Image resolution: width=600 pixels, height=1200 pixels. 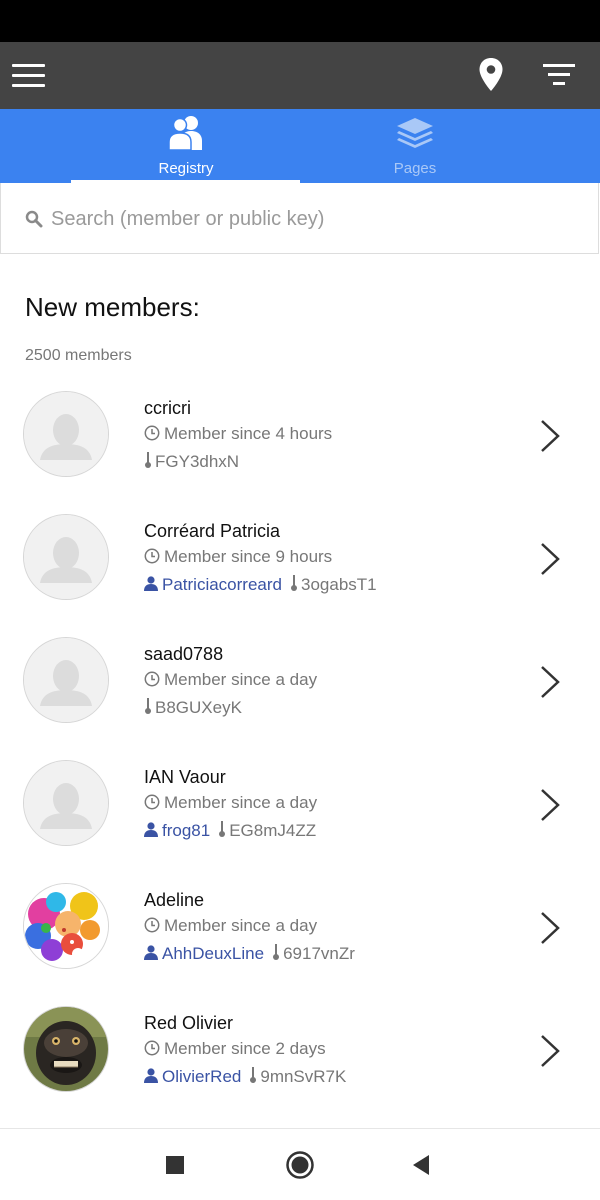 What do you see at coordinates (491, 75) in the screenshot?
I see `map-pin-icon` at bounding box center [491, 75].